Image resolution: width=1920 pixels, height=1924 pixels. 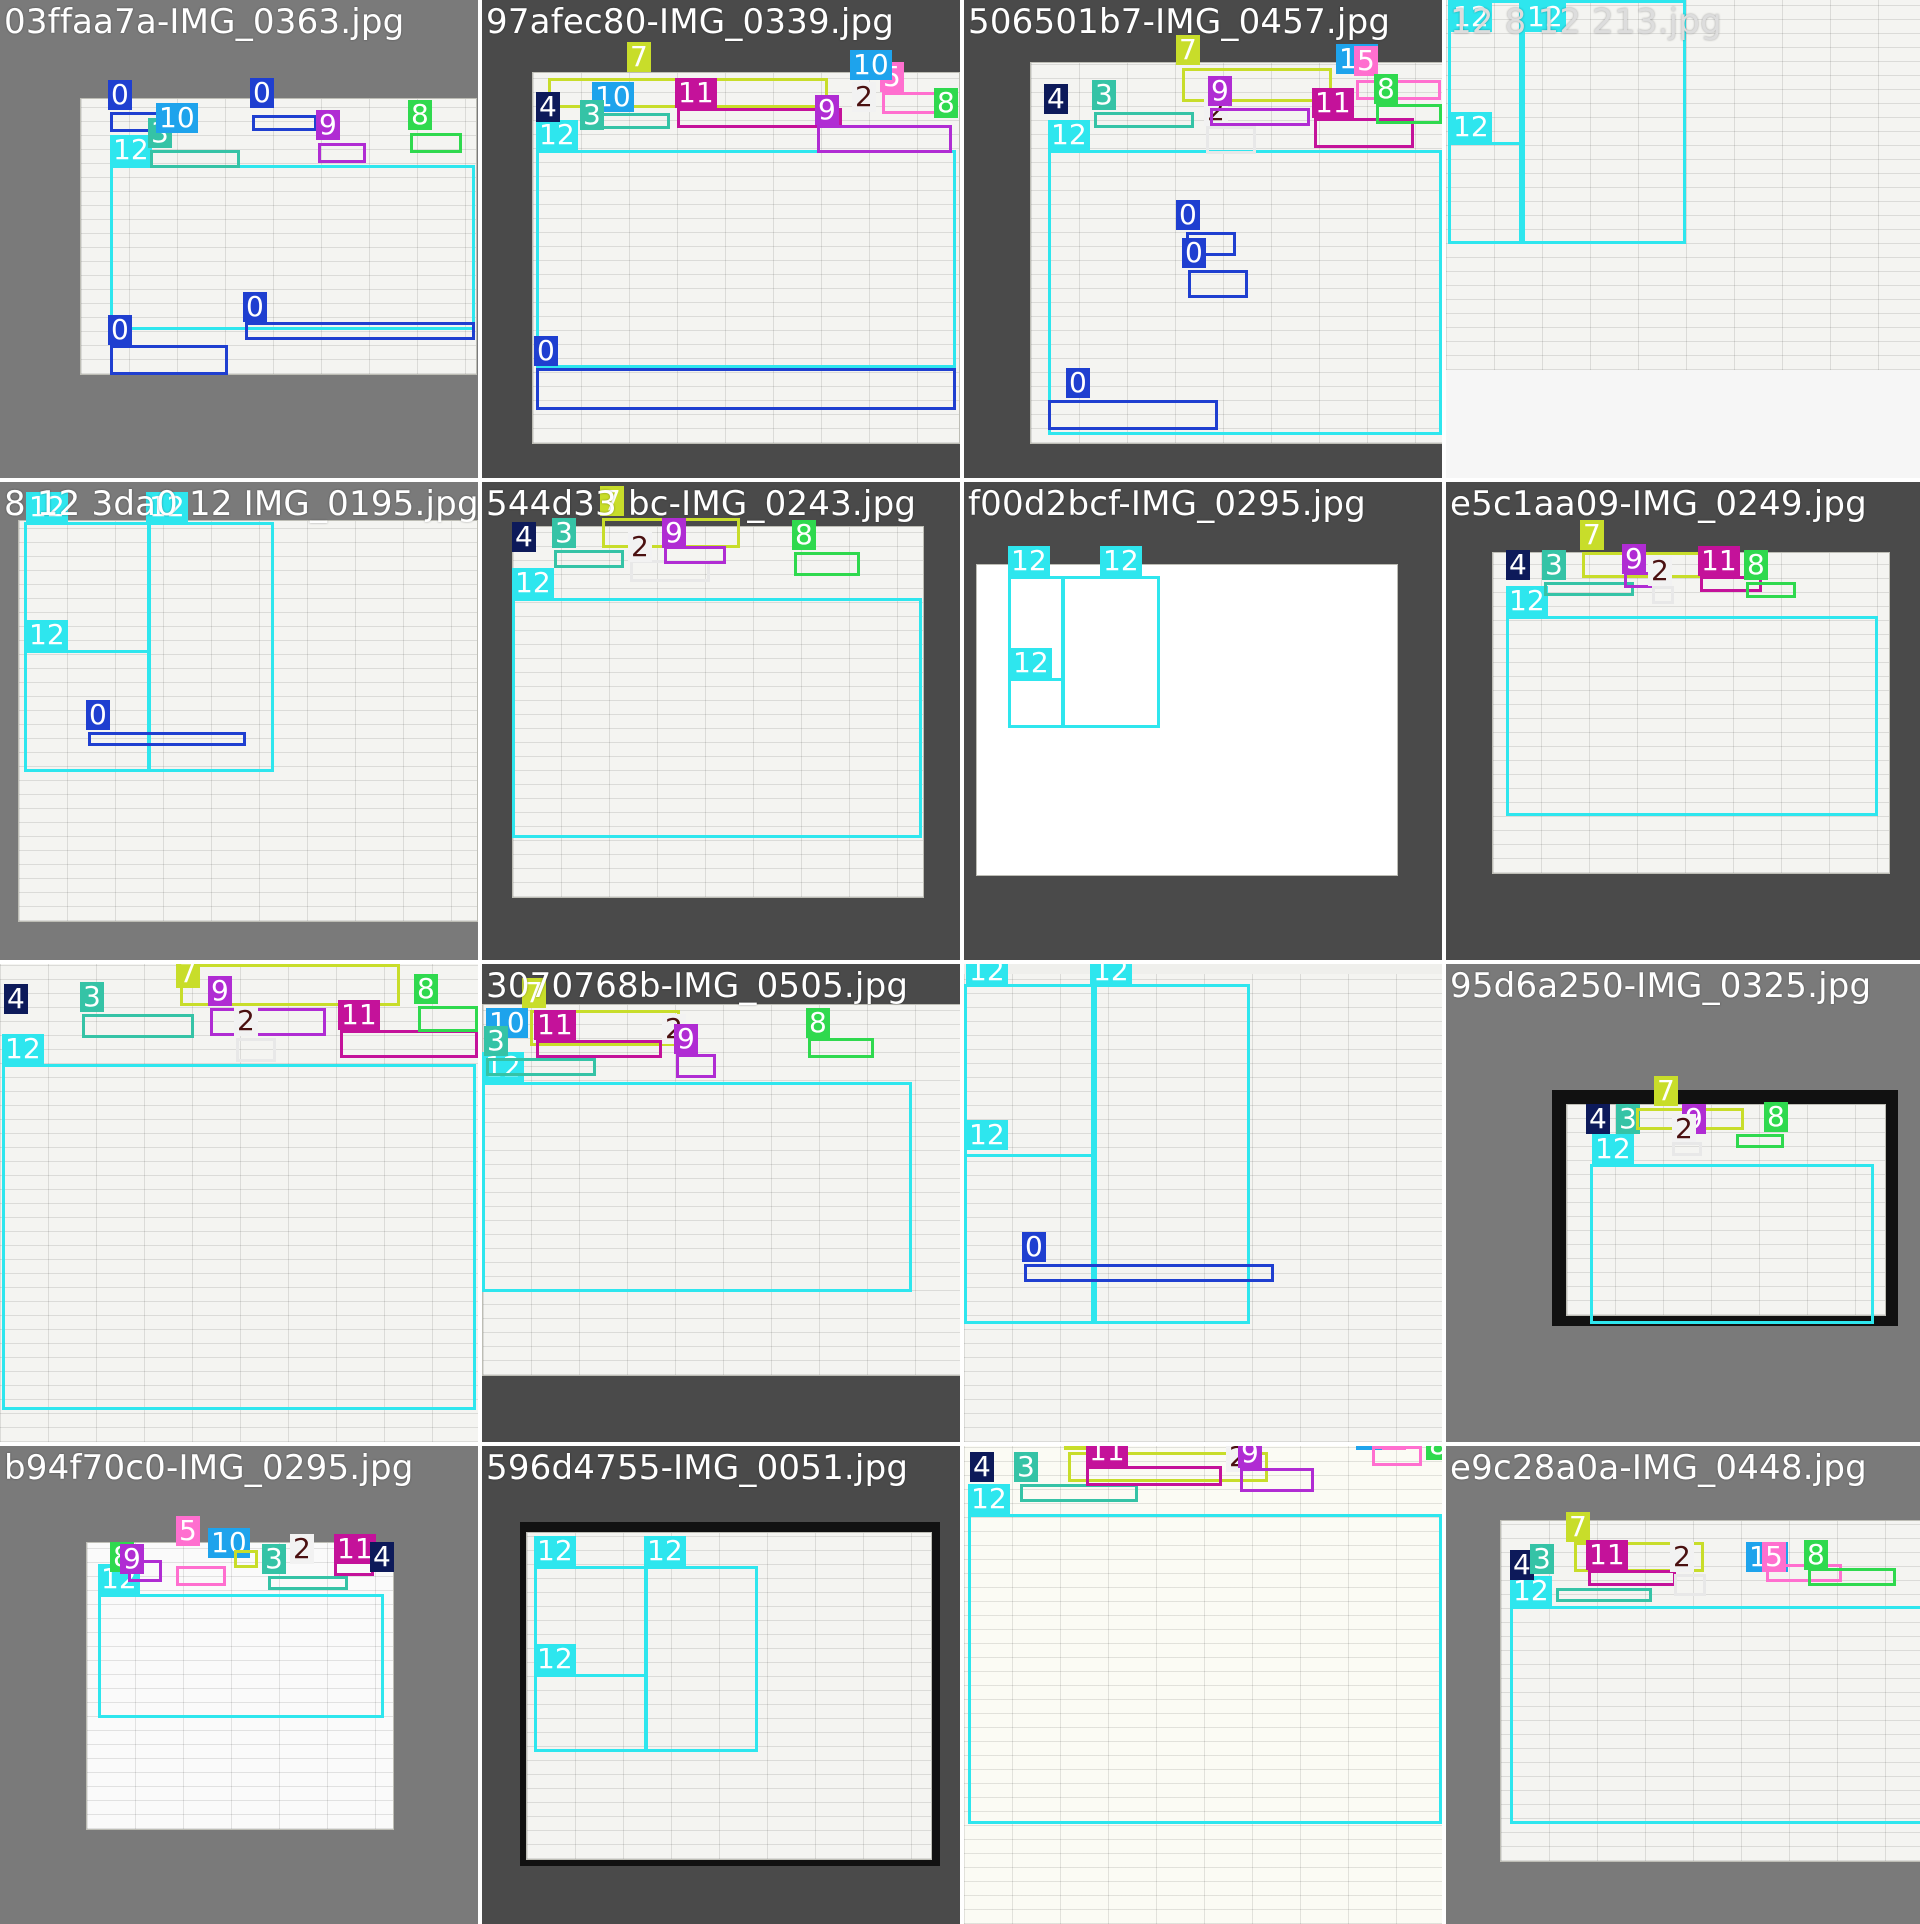 What do you see at coordinates (1167, 504) in the screenshot?
I see `filename-label: f00d2bcf-IMG_0295.jpg` at bounding box center [1167, 504].